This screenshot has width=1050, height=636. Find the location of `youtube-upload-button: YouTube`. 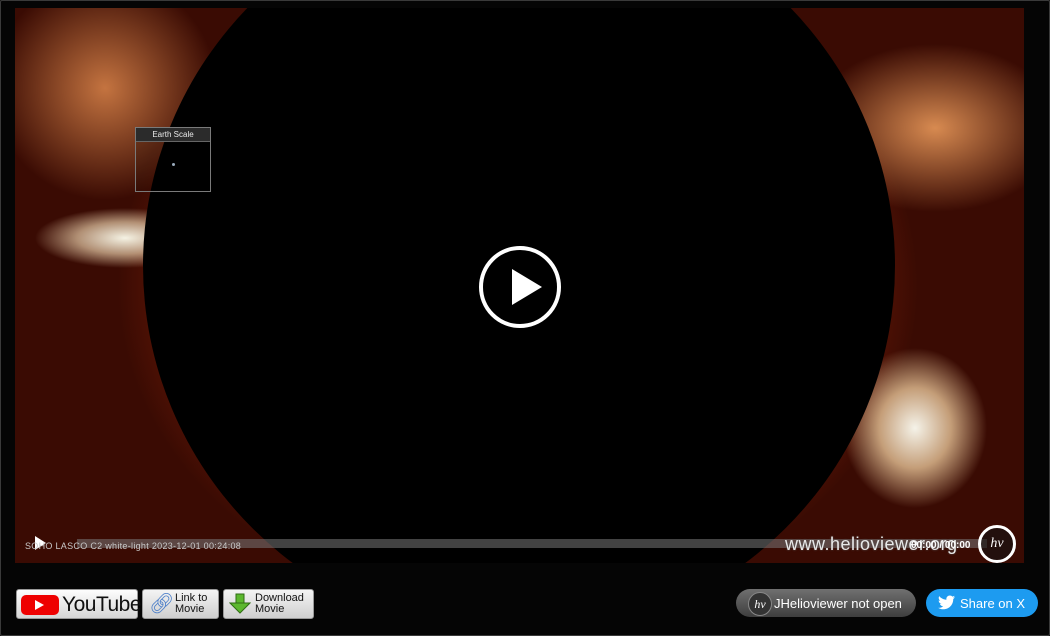

youtube-upload-button: YouTube is located at coordinates (79, 604).